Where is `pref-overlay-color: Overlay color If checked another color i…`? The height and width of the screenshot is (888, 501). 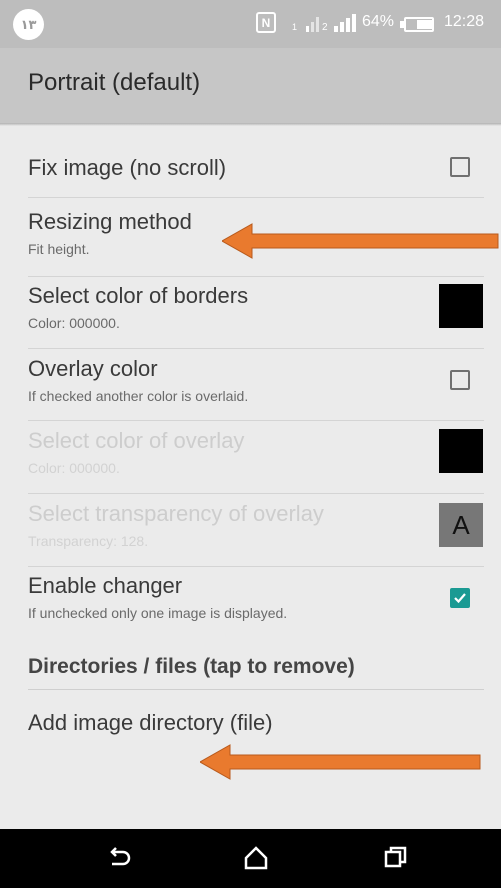
pref-overlay-color: Overlay color If checked another color i… is located at coordinates (248, 380).